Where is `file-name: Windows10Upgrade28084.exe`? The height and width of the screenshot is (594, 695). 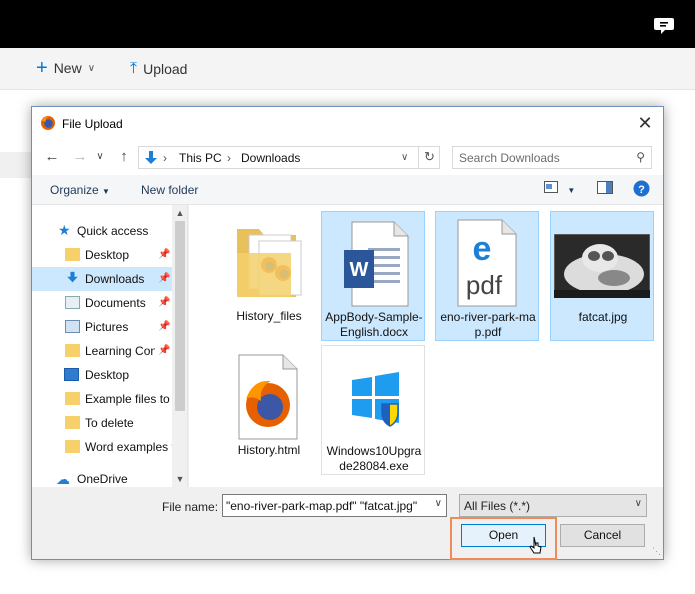
file-name: Windows10Upgrade28084.exe is located at coordinates (374, 458).